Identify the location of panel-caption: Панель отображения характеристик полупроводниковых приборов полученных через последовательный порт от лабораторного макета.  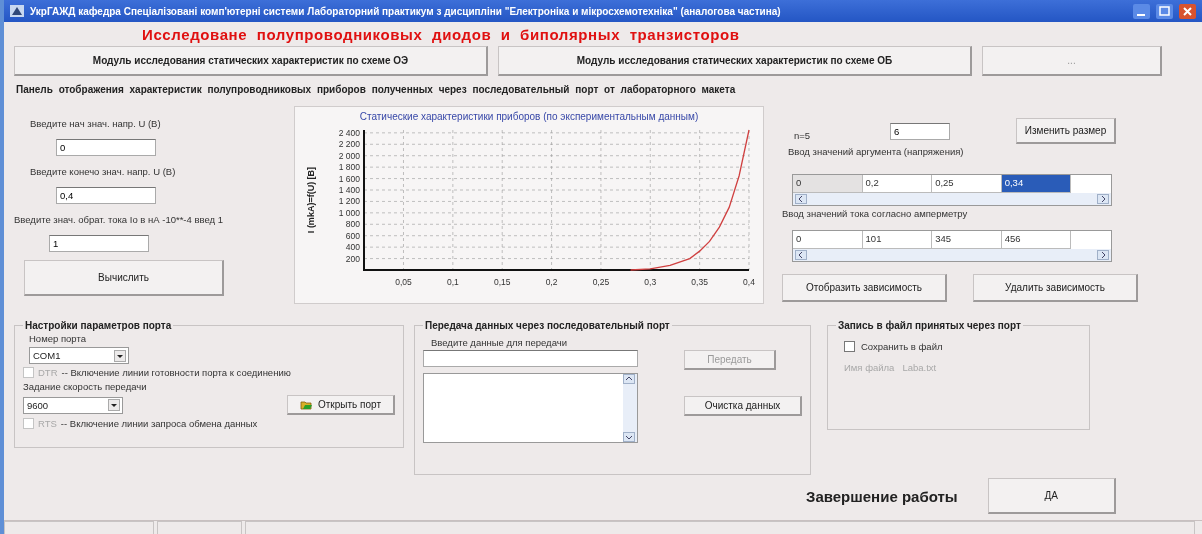
(376, 90).